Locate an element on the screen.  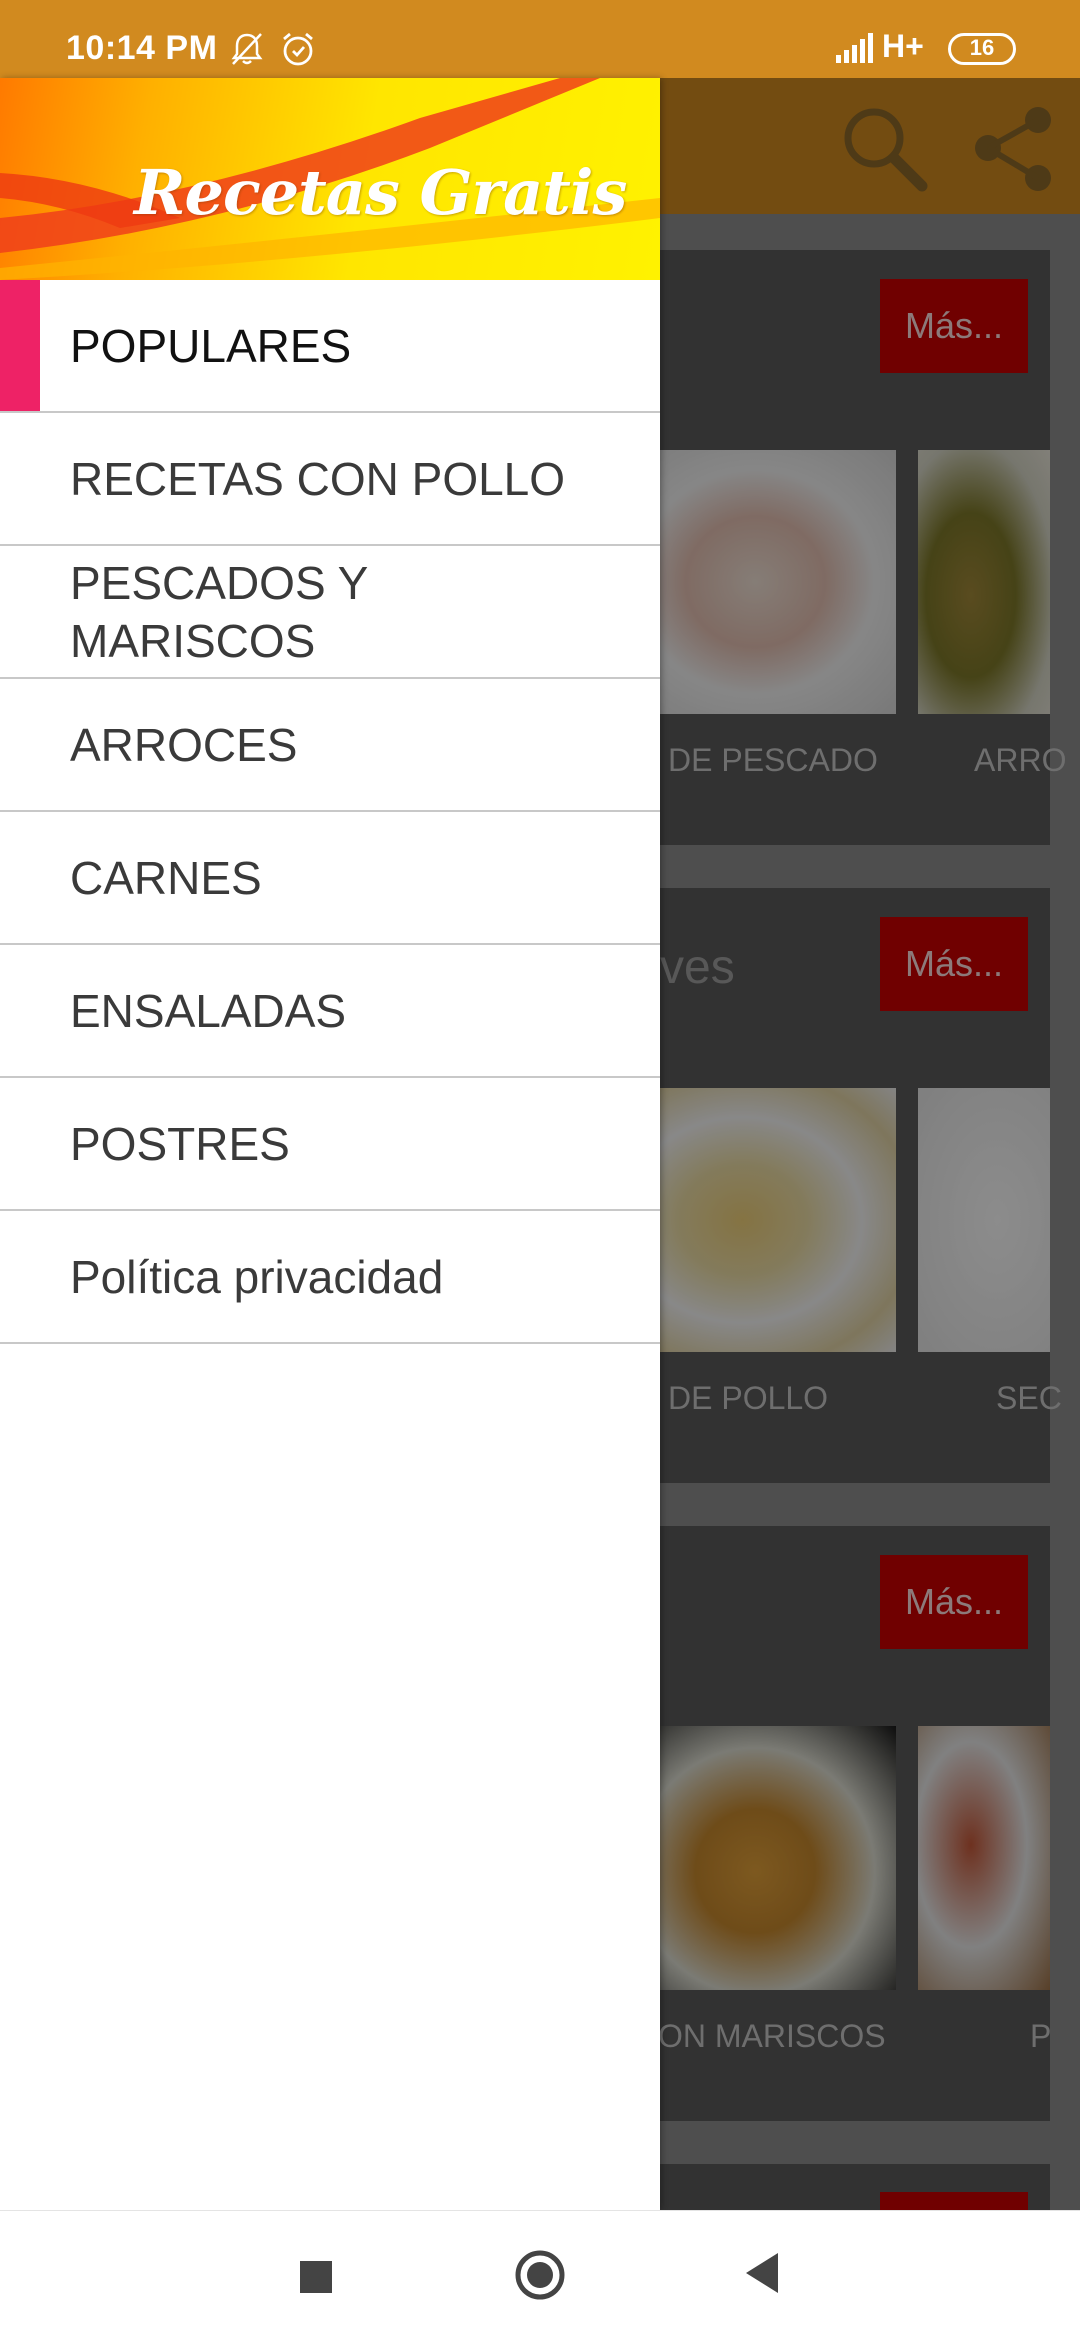
drawer-item-politica-privacidad: Política privacidad is located at coordinates (330, 1277).